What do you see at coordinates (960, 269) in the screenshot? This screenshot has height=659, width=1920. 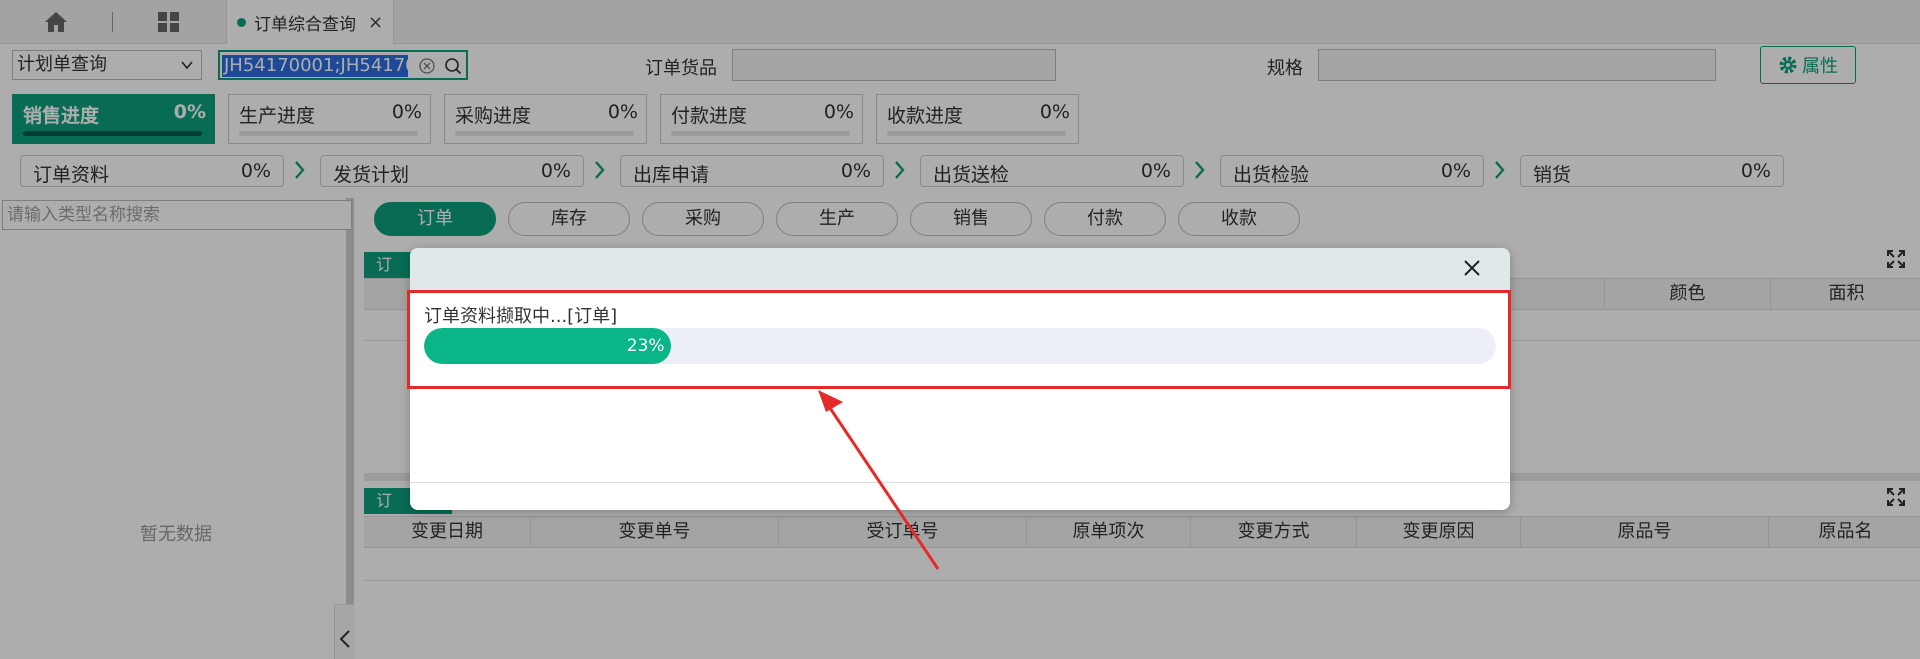 I see `dialog-header` at bounding box center [960, 269].